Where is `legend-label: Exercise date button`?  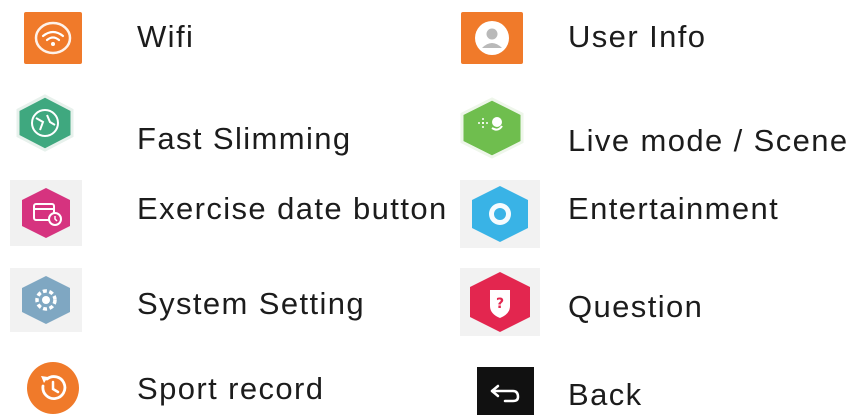
legend-label: Exercise date button is located at coordinates (292, 208).